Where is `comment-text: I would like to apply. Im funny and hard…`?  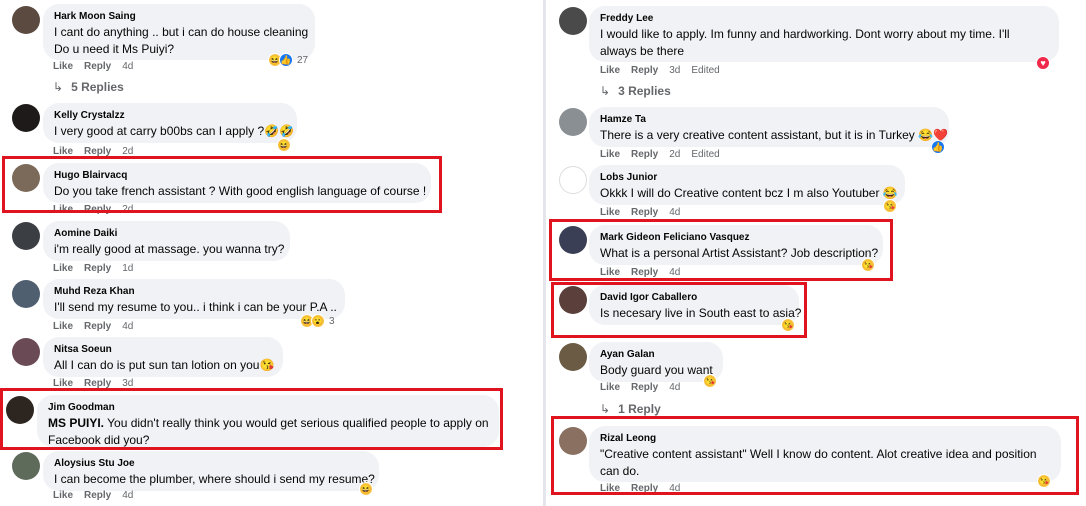 comment-text: I would like to apply. Im funny and hard… is located at coordinates (805, 34).